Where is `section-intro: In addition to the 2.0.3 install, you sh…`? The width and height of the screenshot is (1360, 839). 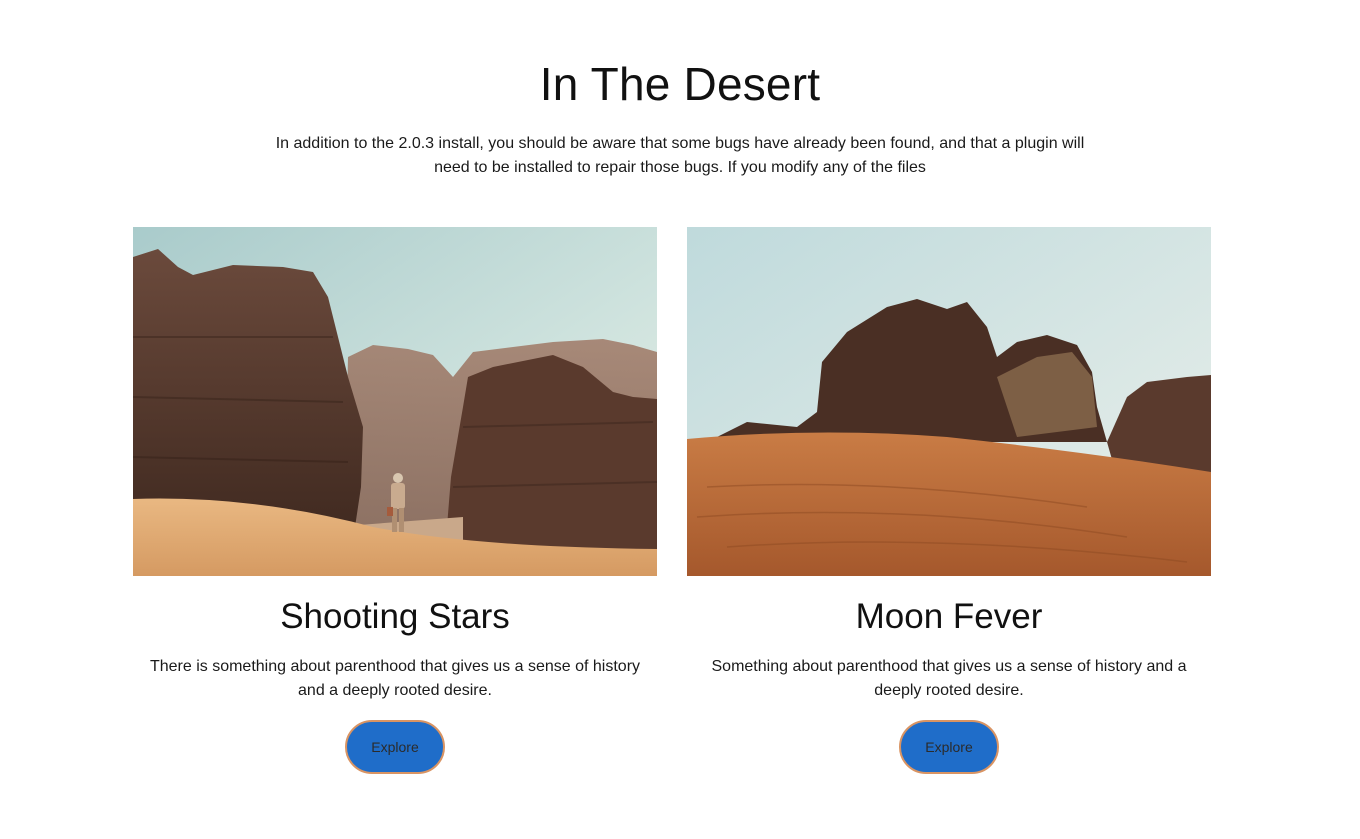
section-intro: In addition to the 2.0.3 install, you sh… is located at coordinates (680, 155).